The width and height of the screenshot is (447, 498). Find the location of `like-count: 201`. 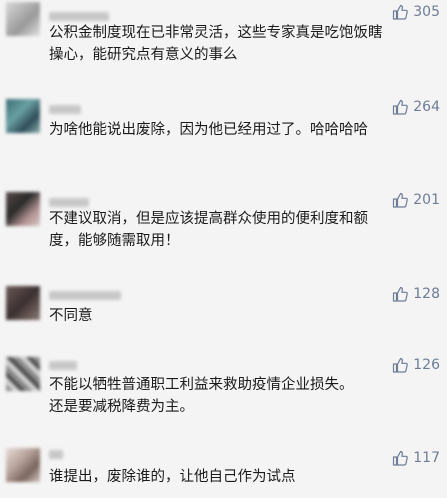

like-count: 201 is located at coordinates (426, 200).